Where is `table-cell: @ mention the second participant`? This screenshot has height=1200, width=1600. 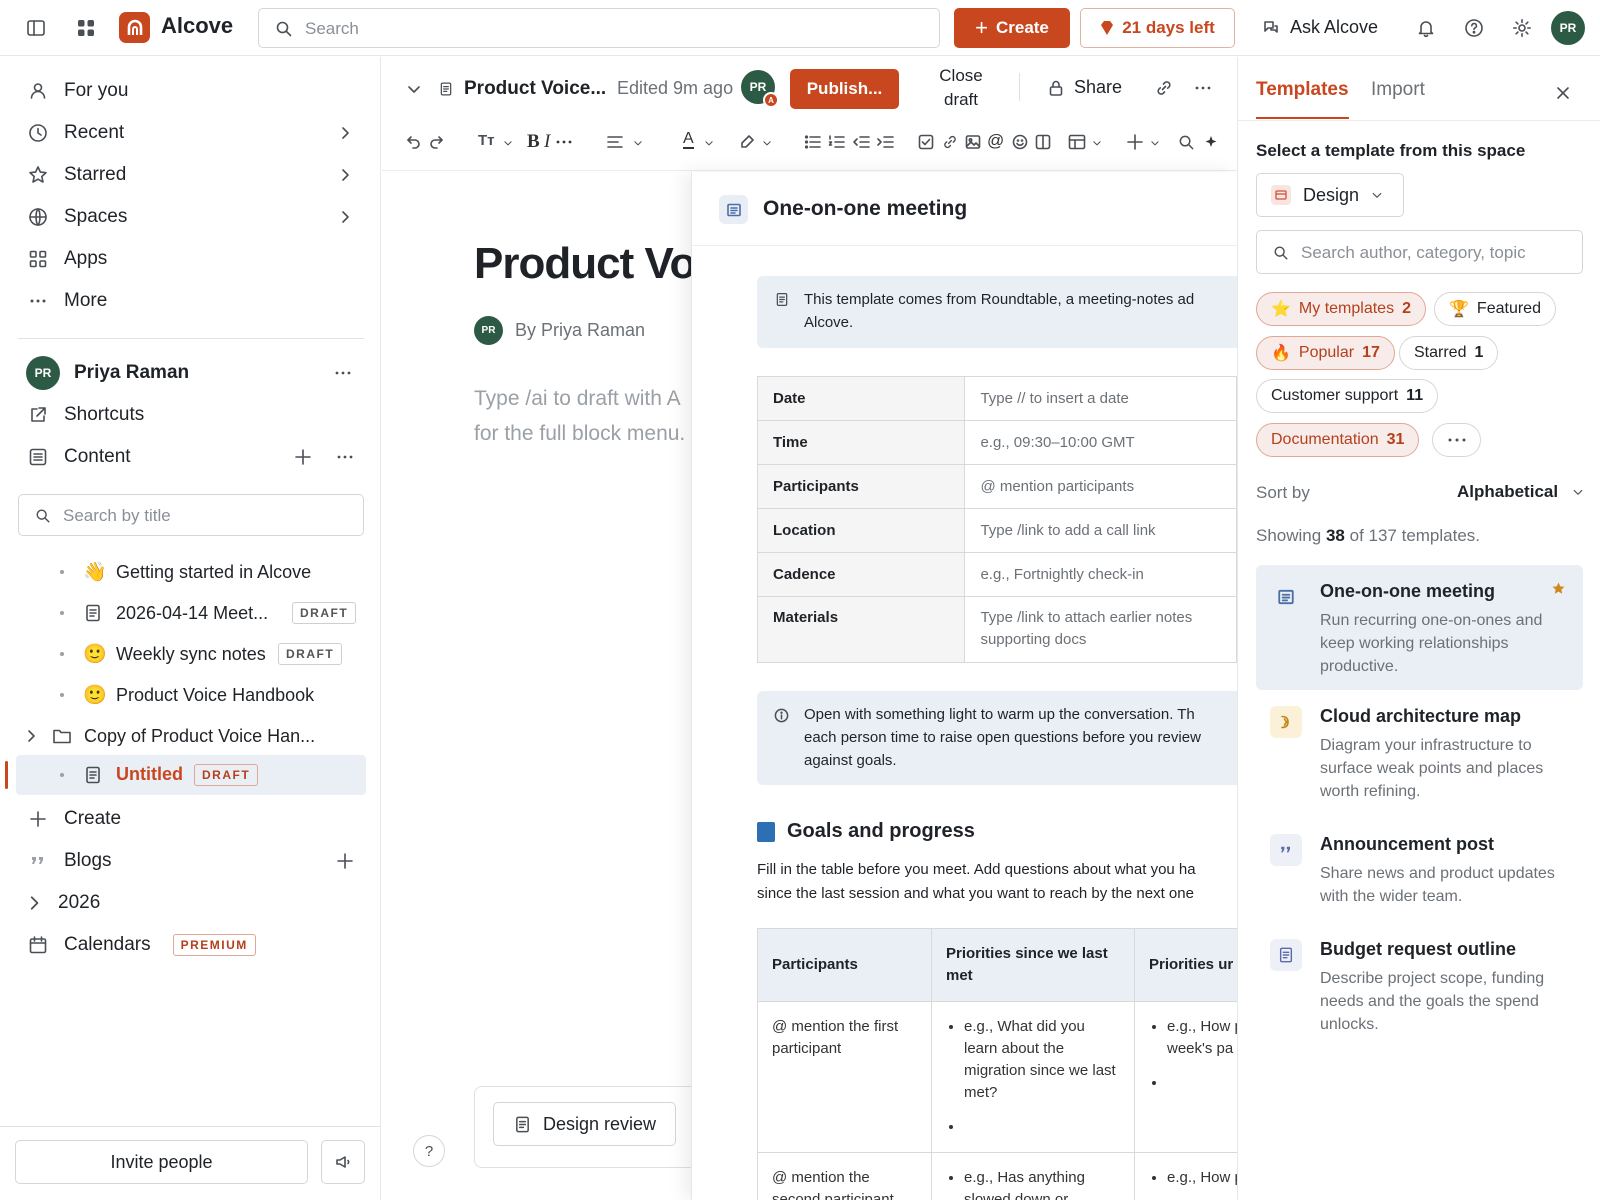 table-cell: @ mention the second participant is located at coordinates (844, 1176).